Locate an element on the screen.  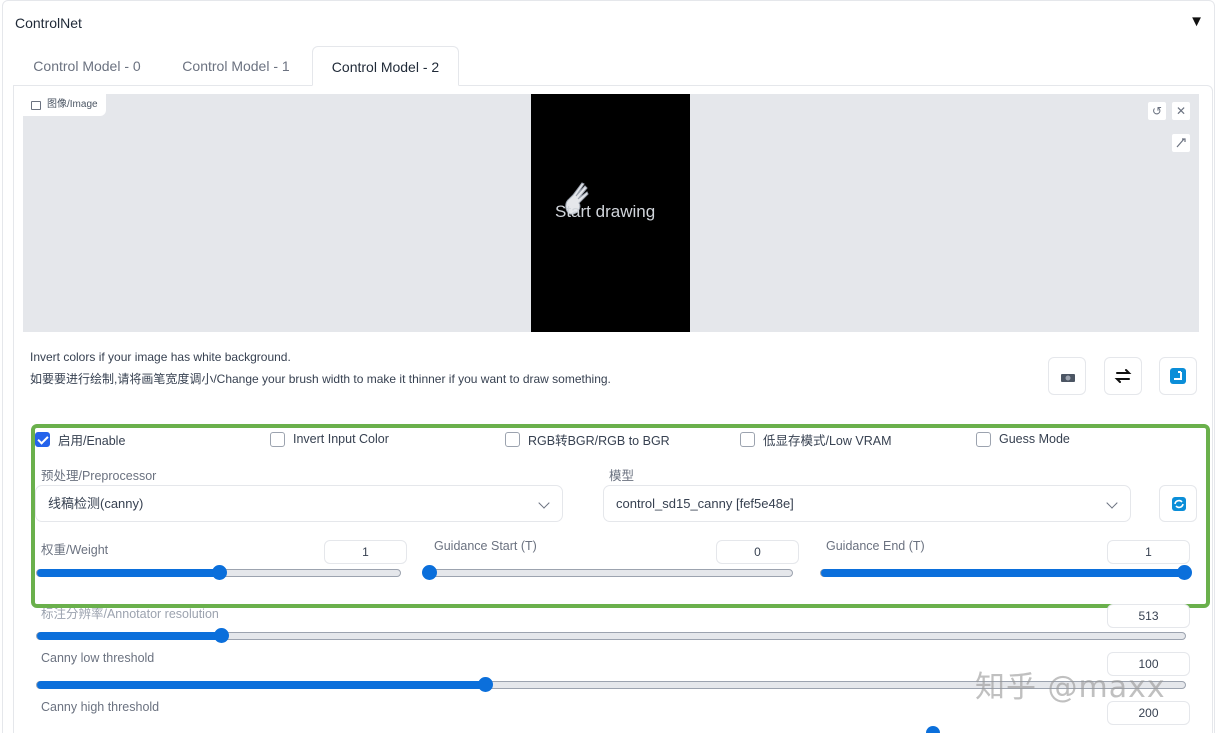
model-value: control_sd15_canny [fef5e48e] is located at coordinates (705, 503).